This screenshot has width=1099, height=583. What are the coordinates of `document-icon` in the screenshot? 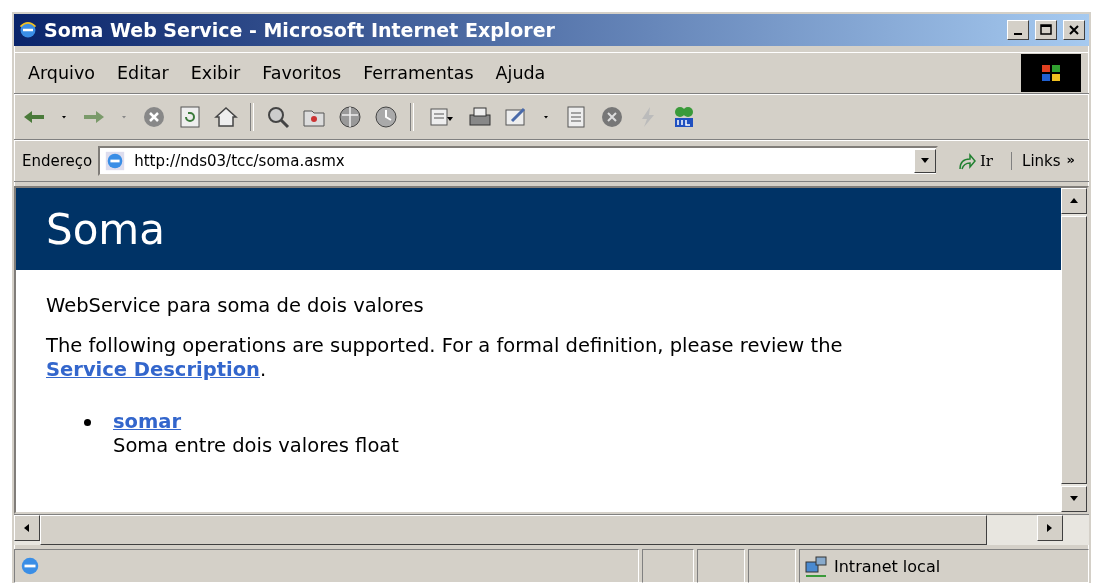 It's located at (576, 117).